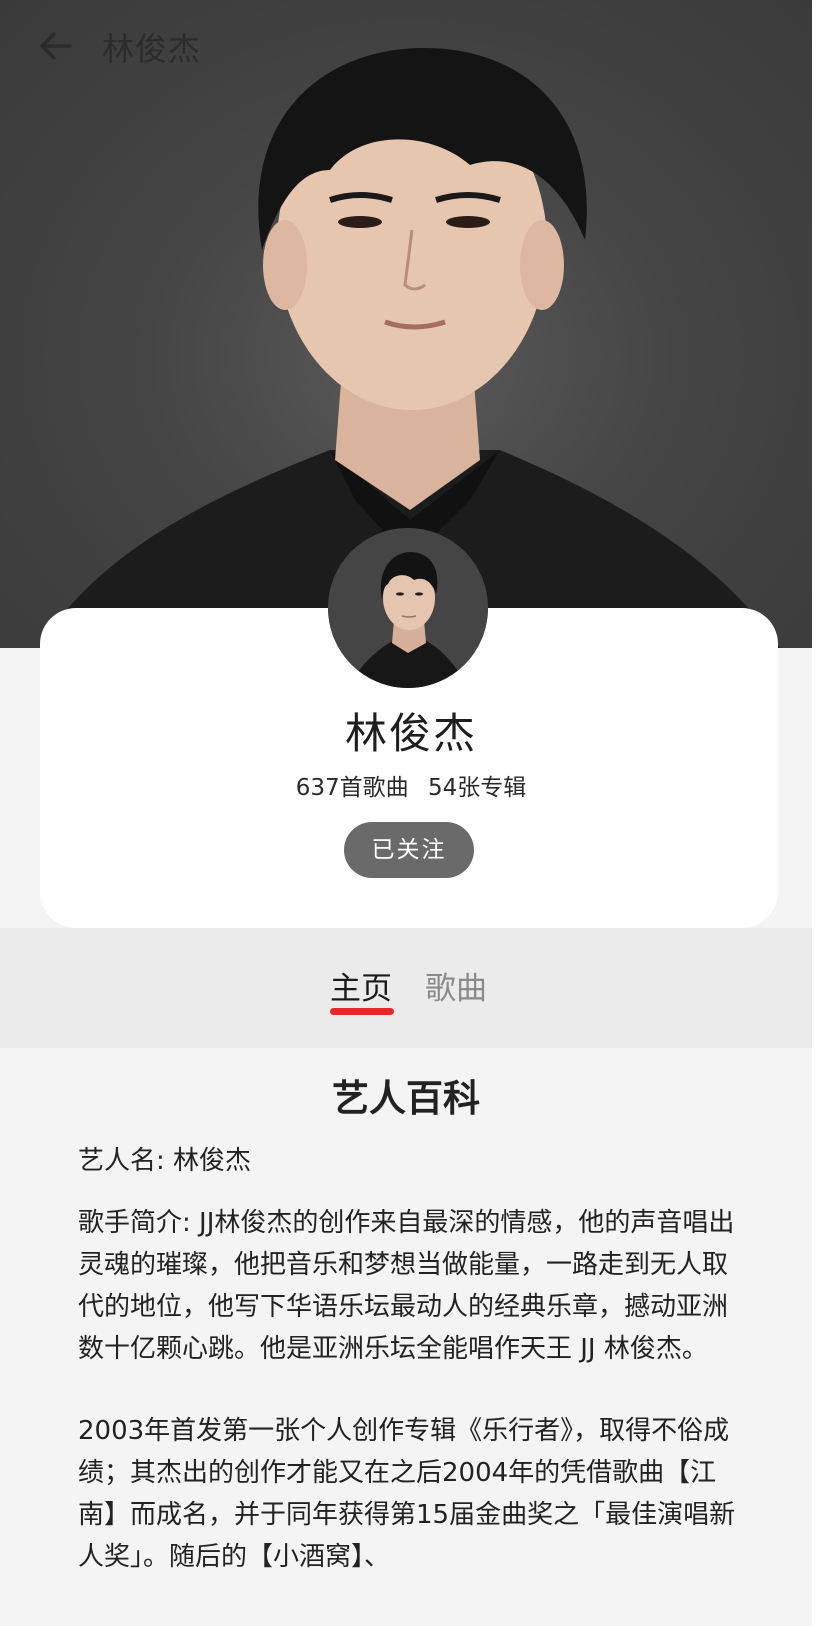  Describe the element at coordinates (352, 788) in the screenshot. I see `song-count: 637首歌曲` at that location.